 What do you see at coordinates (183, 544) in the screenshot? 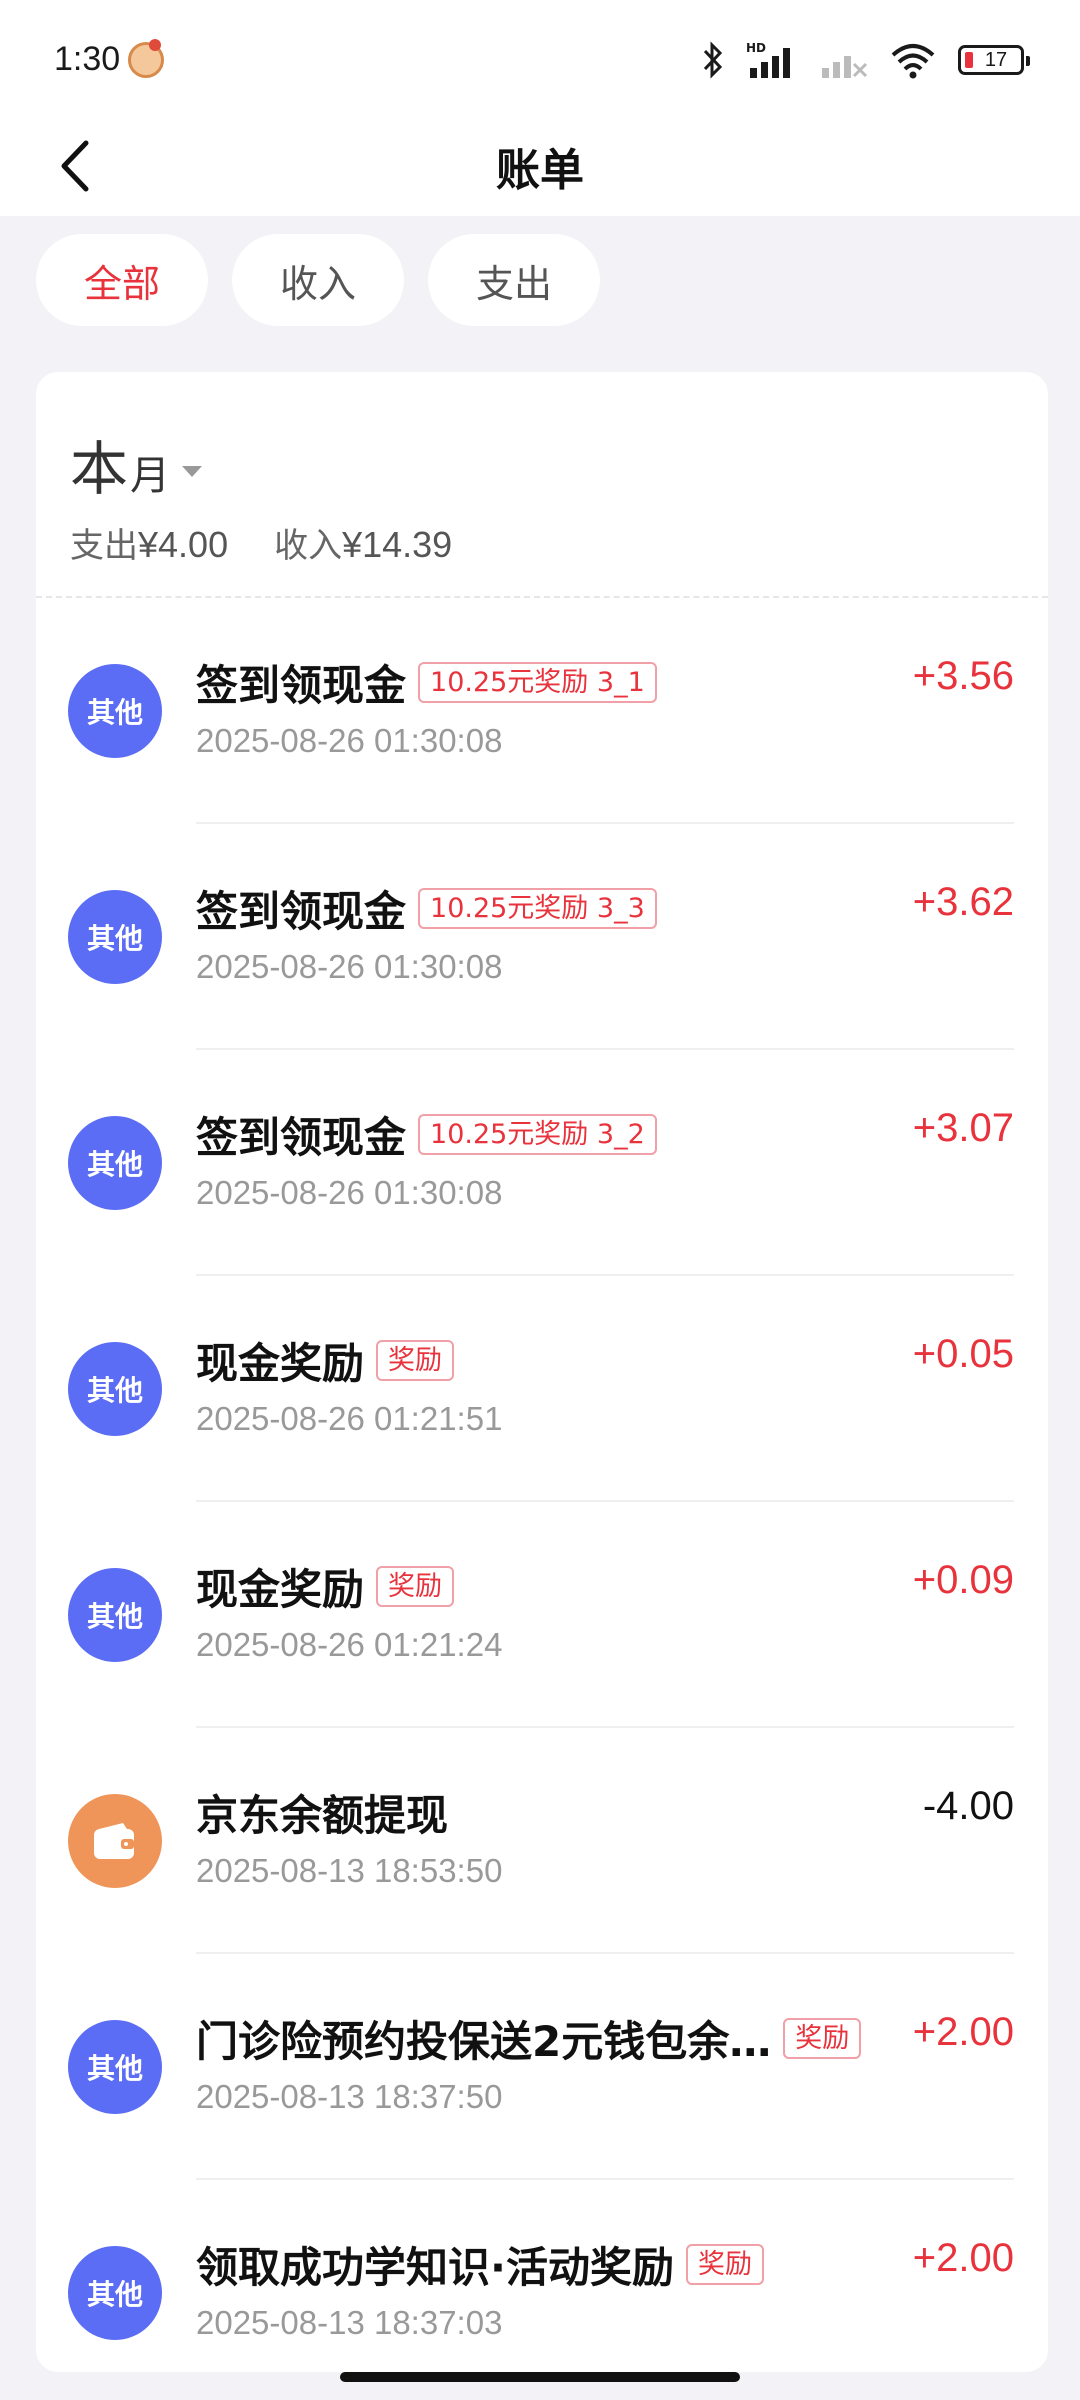
I see `expense-value: ¥4.00` at bounding box center [183, 544].